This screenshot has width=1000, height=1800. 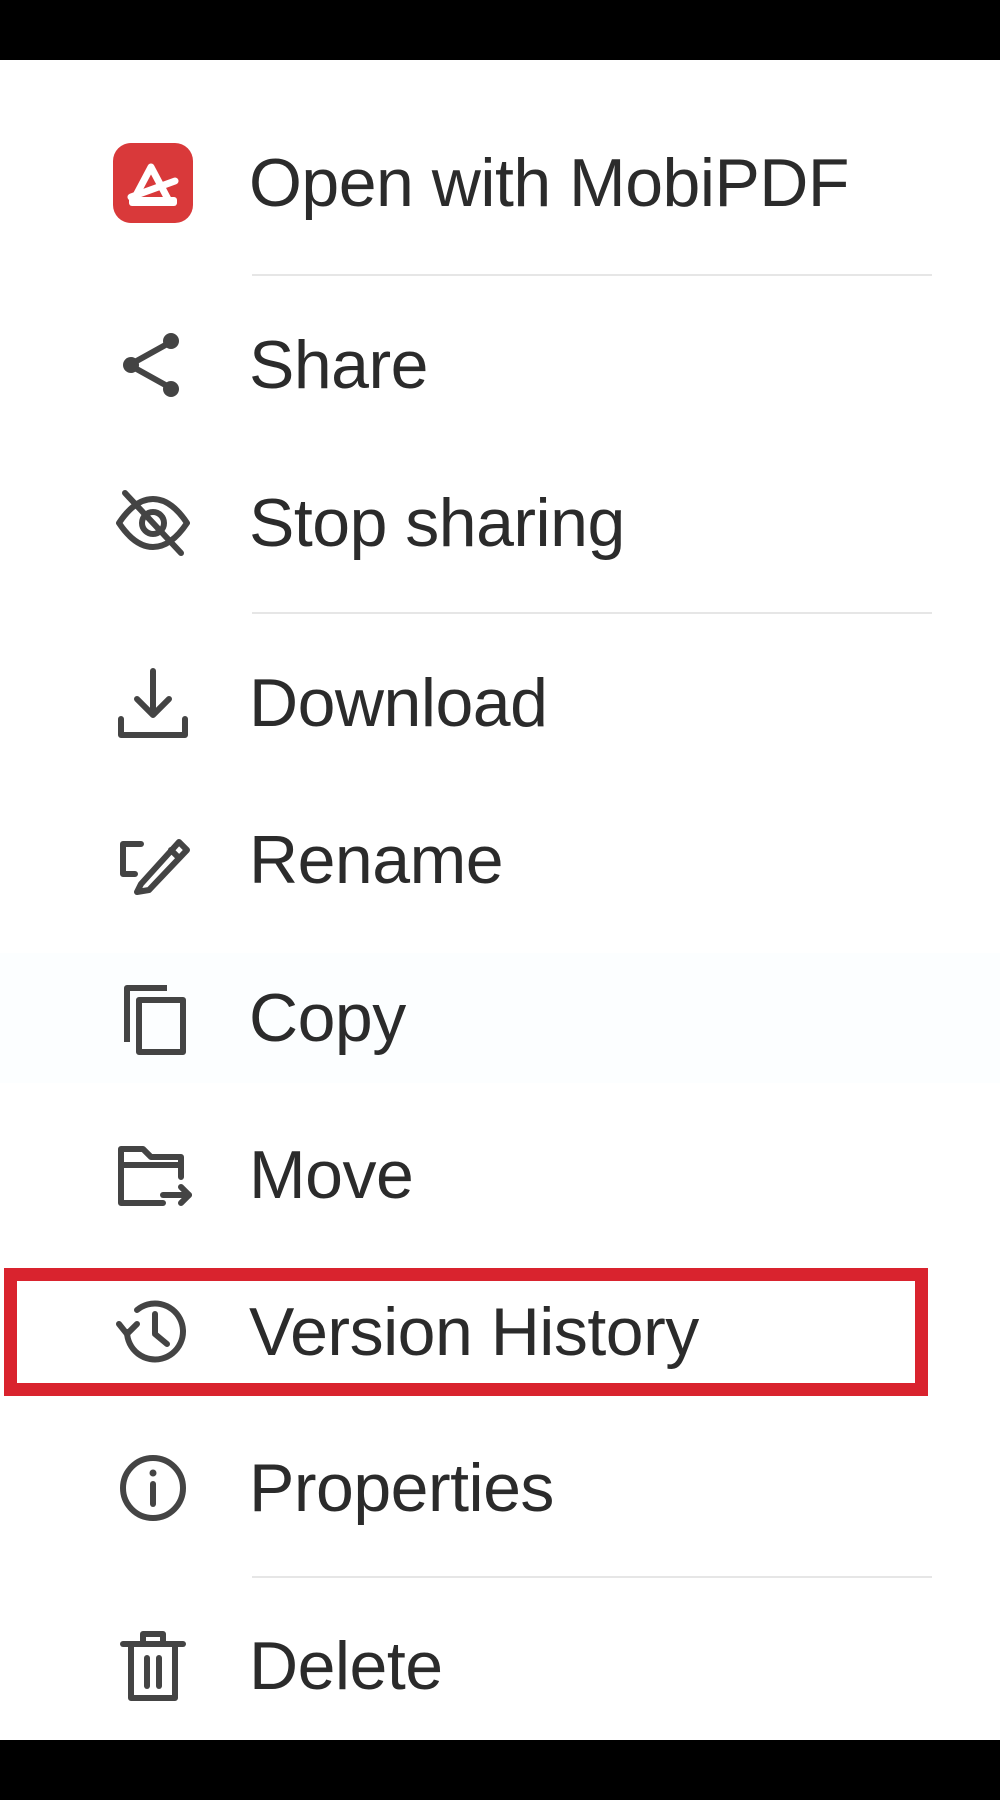 I want to click on menu-item-stop-sharing: Stop sharing, so click(x=500, y=523).